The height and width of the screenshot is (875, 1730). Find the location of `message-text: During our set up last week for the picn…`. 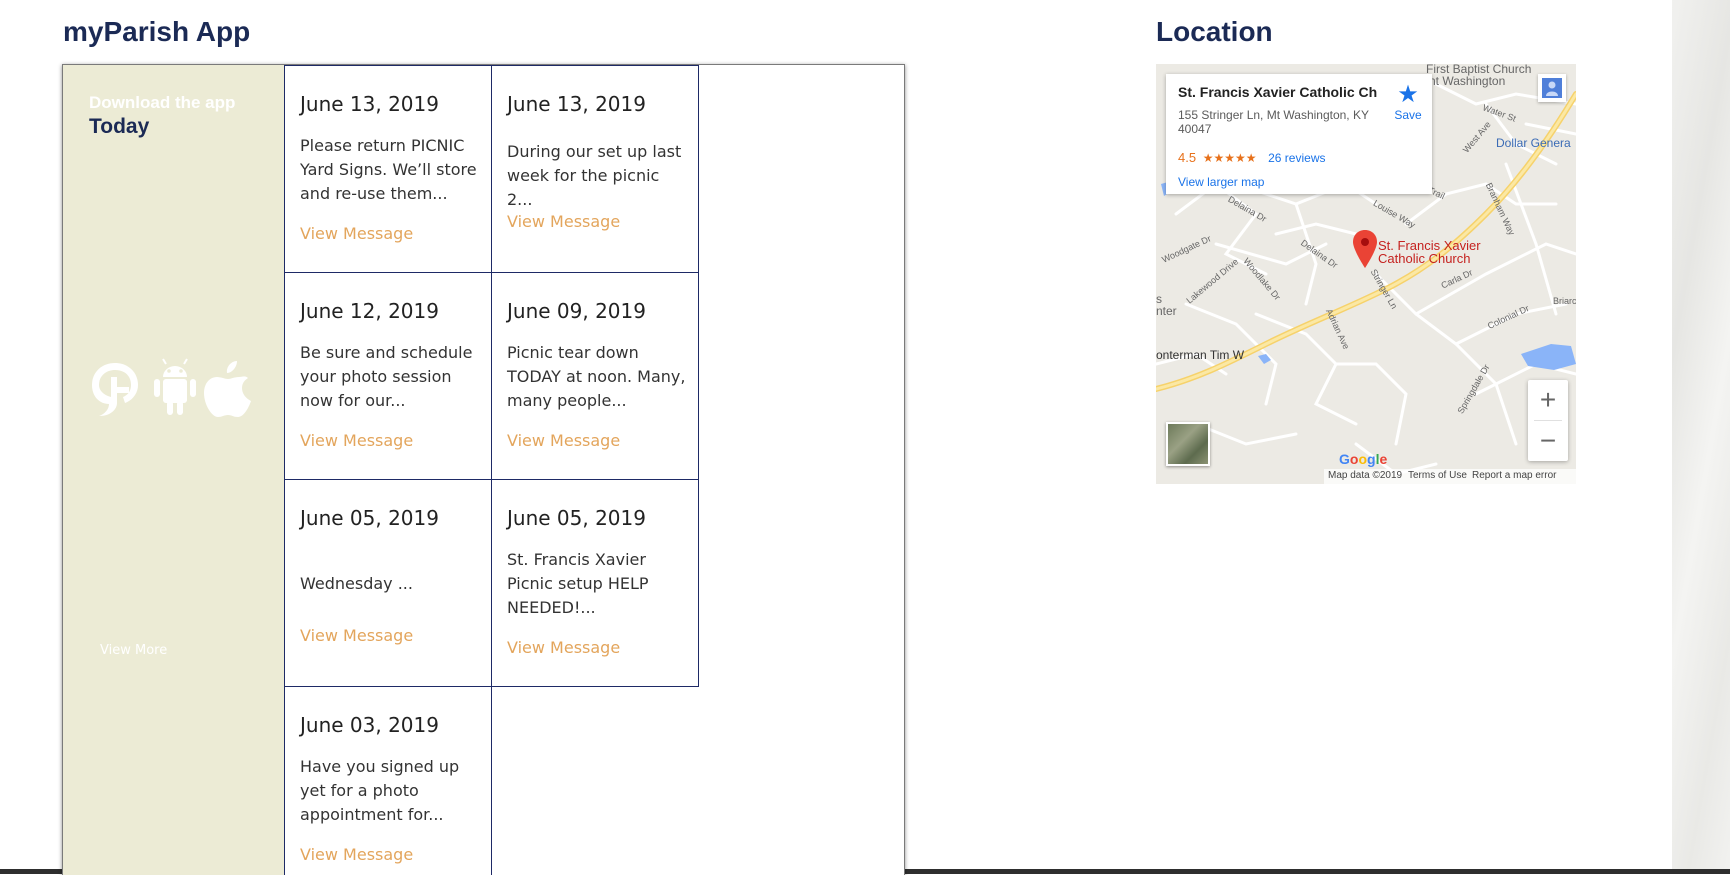

message-text: During our set up last week for the picn… is located at coordinates (594, 175).